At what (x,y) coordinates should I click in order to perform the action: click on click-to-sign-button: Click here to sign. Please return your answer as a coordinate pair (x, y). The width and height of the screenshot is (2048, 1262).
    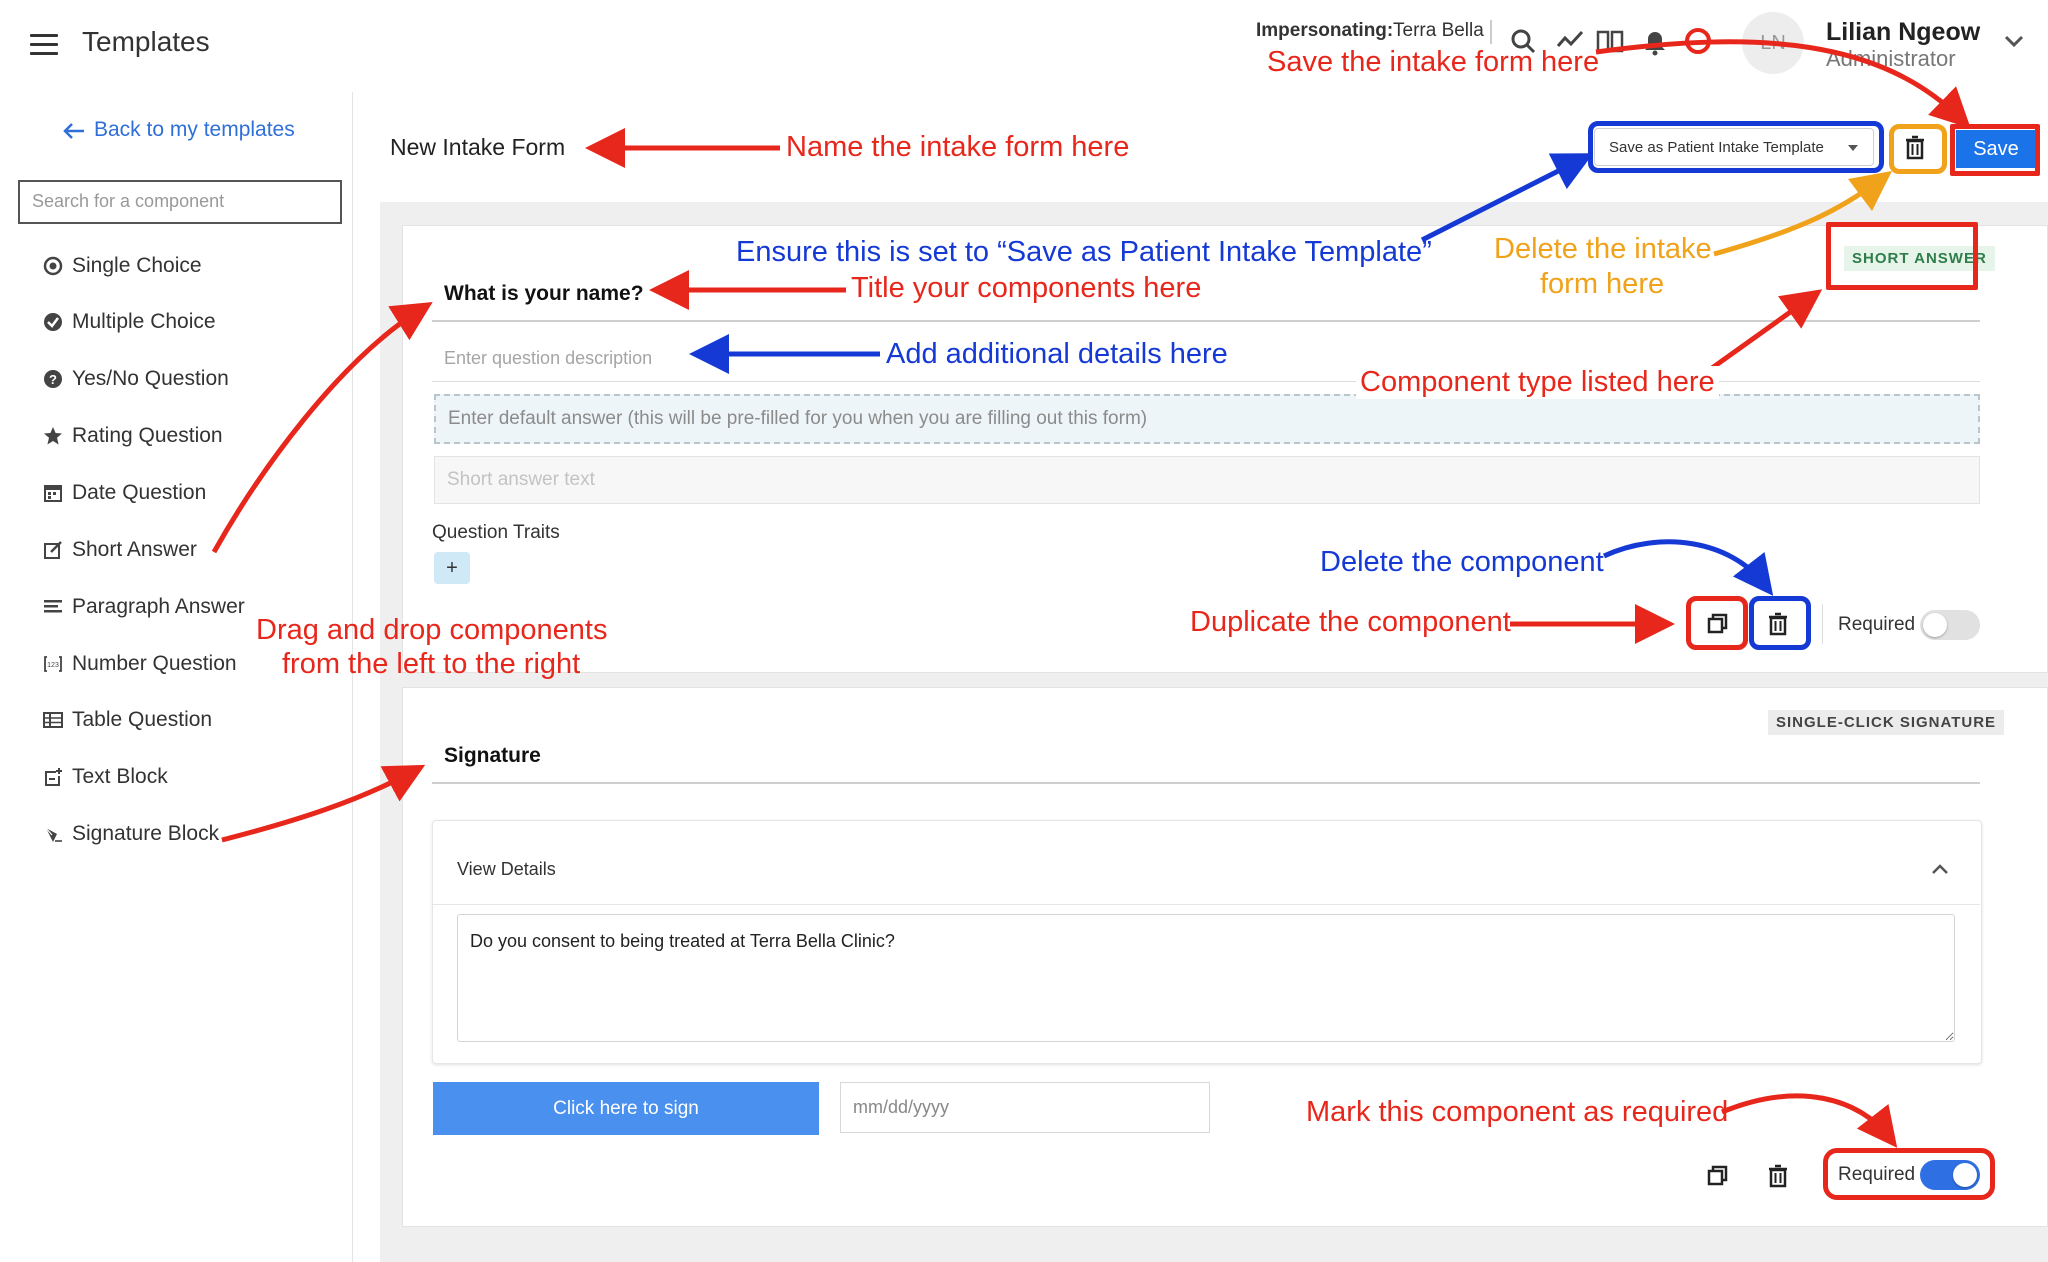
    Looking at the image, I should click on (626, 1108).